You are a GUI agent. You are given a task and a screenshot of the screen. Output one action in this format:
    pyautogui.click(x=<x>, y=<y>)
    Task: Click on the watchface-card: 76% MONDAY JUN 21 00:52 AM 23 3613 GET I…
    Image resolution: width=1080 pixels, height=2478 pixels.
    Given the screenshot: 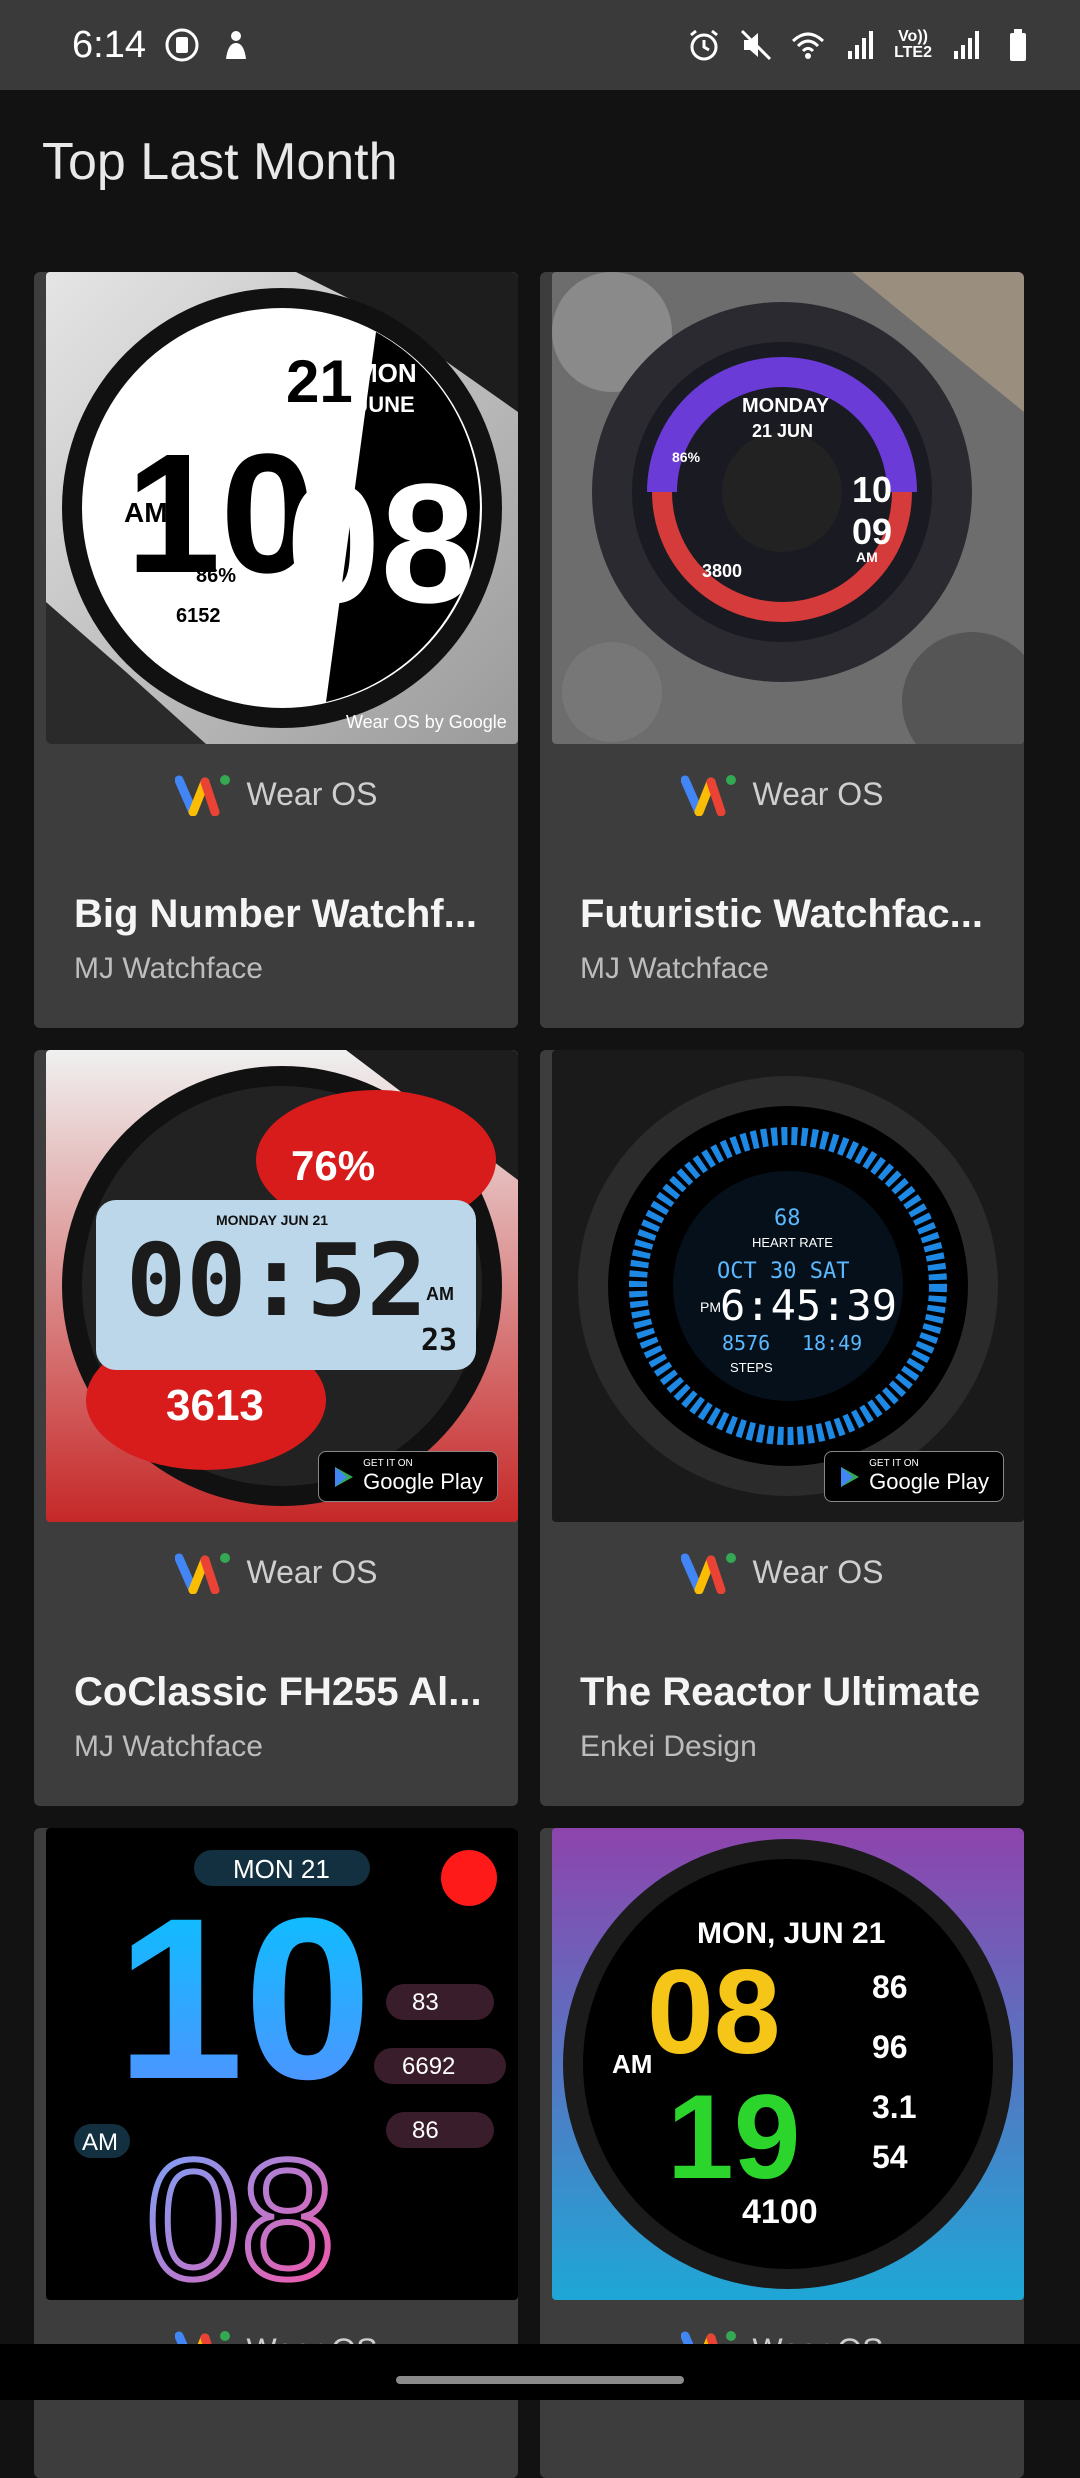 What is the action you would take?
    pyautogui.click(x=276, y=1428)
    